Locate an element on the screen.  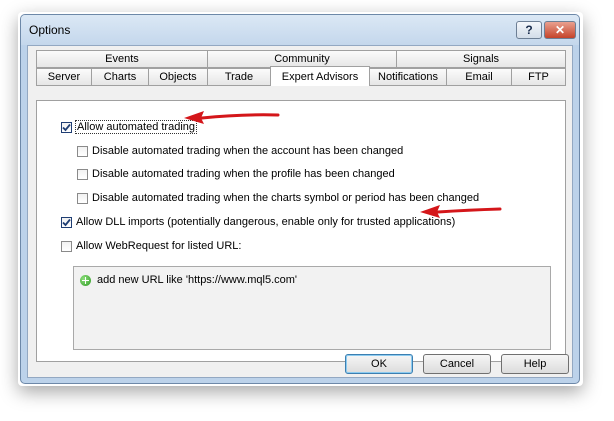
allow-automated-trading-checkbox is located at coordinates (66, 127).